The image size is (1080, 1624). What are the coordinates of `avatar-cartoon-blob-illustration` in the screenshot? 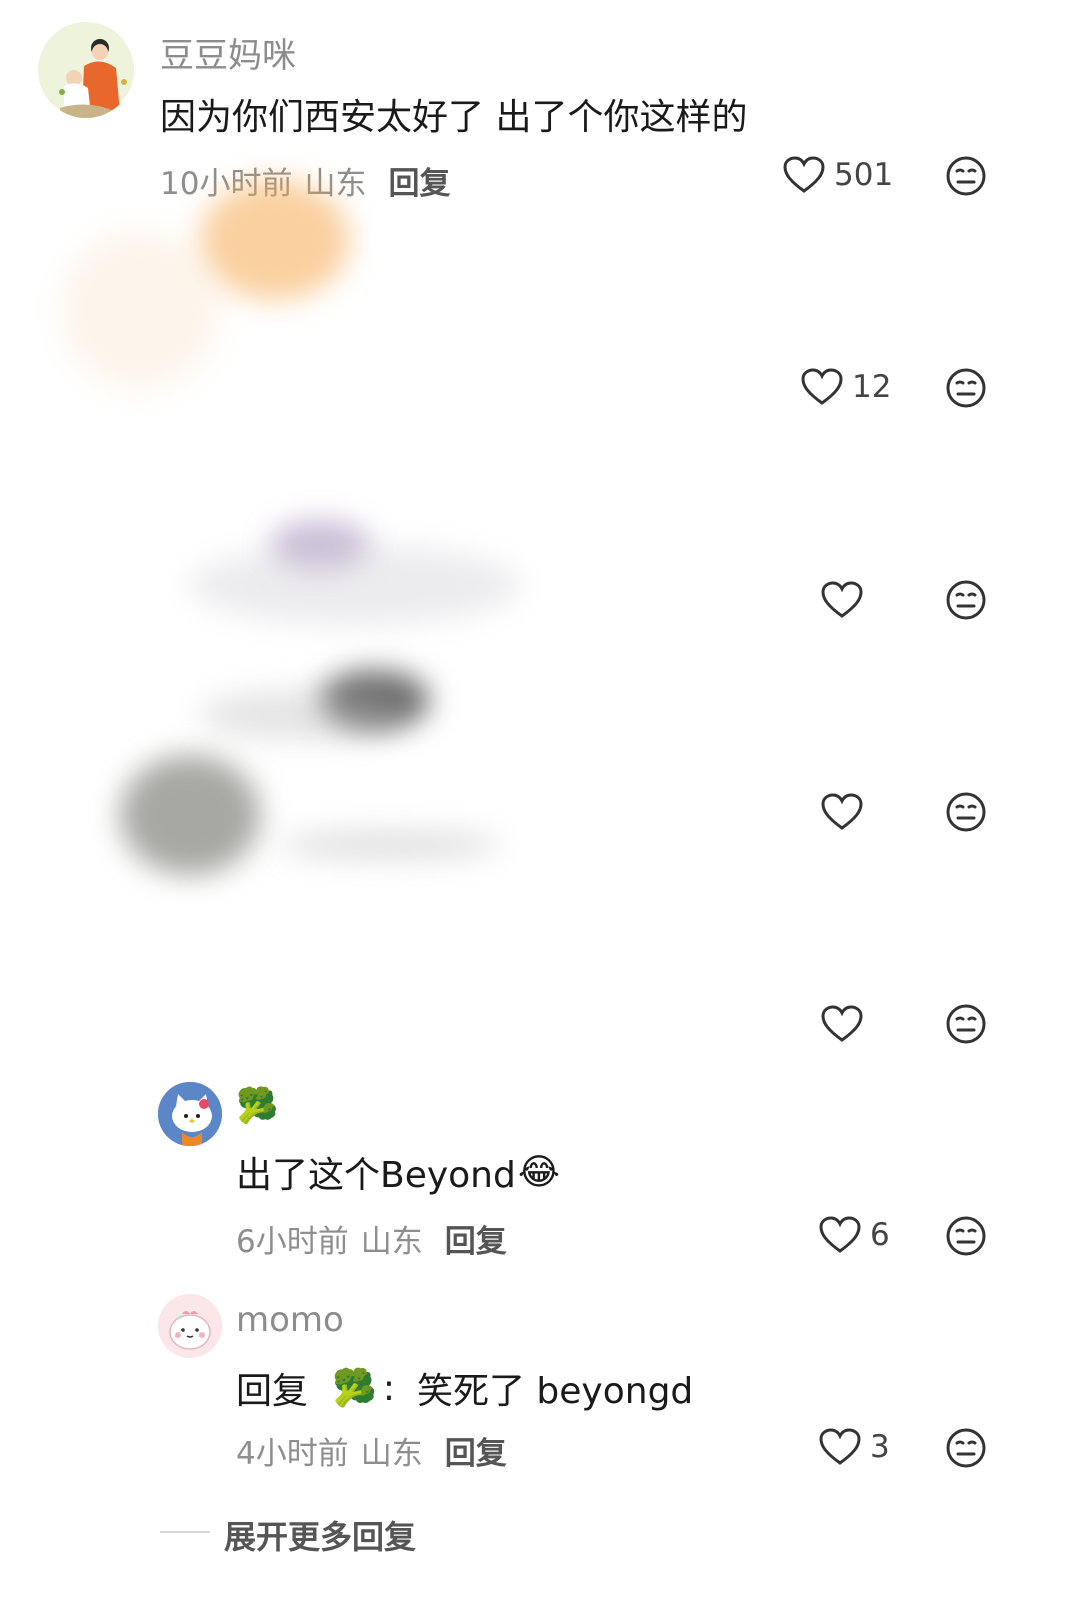 It's located at (190, 1326).